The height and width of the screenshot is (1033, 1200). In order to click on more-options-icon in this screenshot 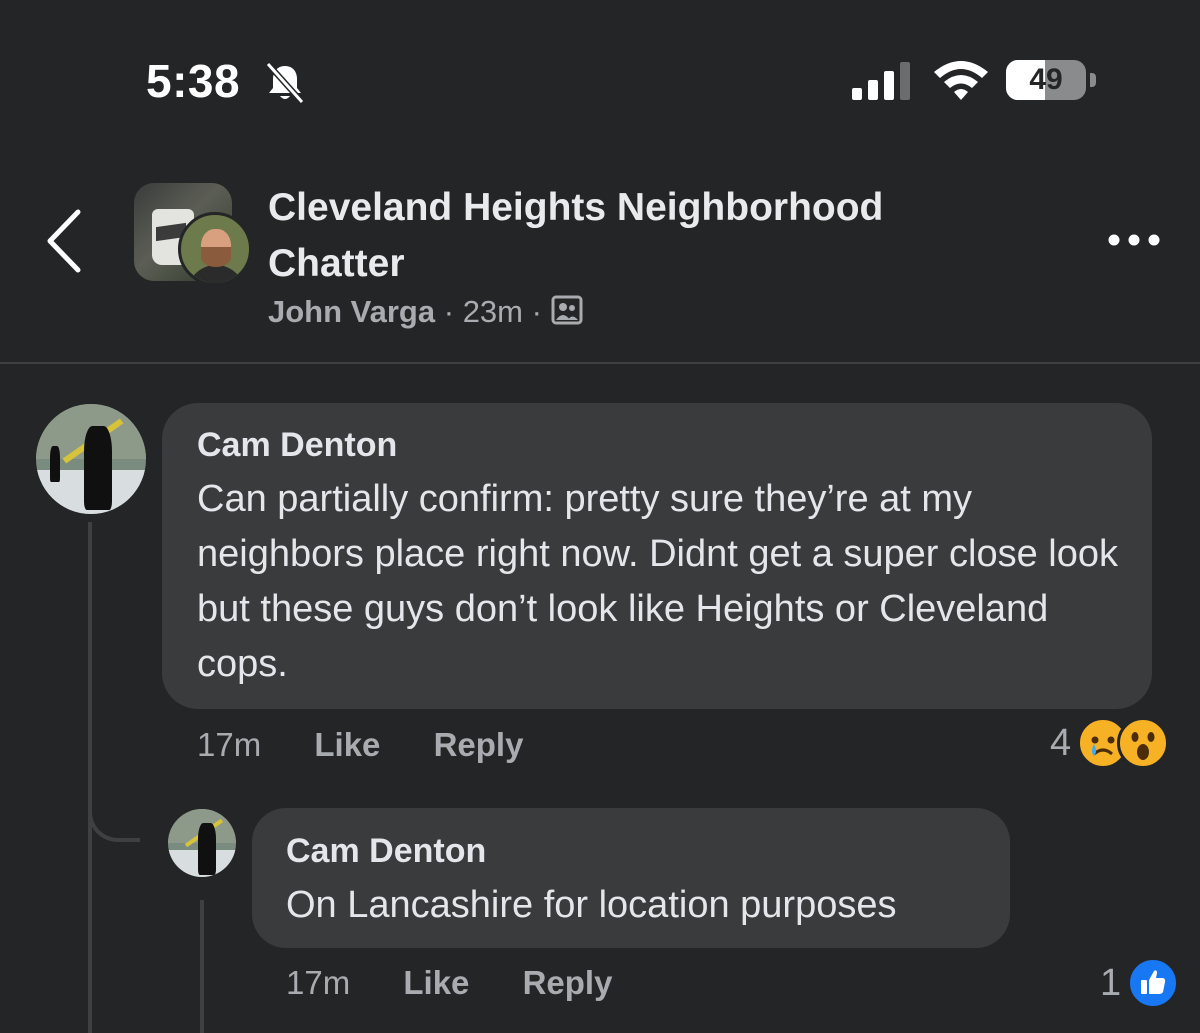, I will do `click(1134, 240)`.